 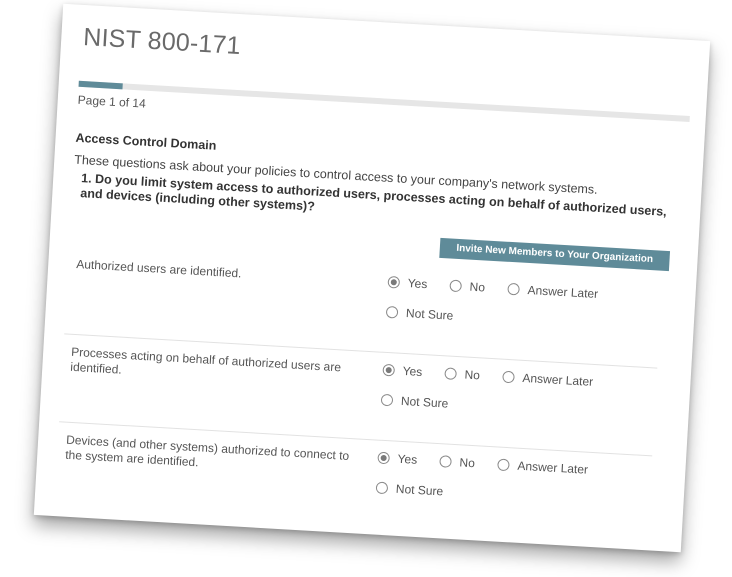 What do you see at coordinates (384, 101) in the screenshot?
I see `progress-bar` at bounding box center [384, 101].